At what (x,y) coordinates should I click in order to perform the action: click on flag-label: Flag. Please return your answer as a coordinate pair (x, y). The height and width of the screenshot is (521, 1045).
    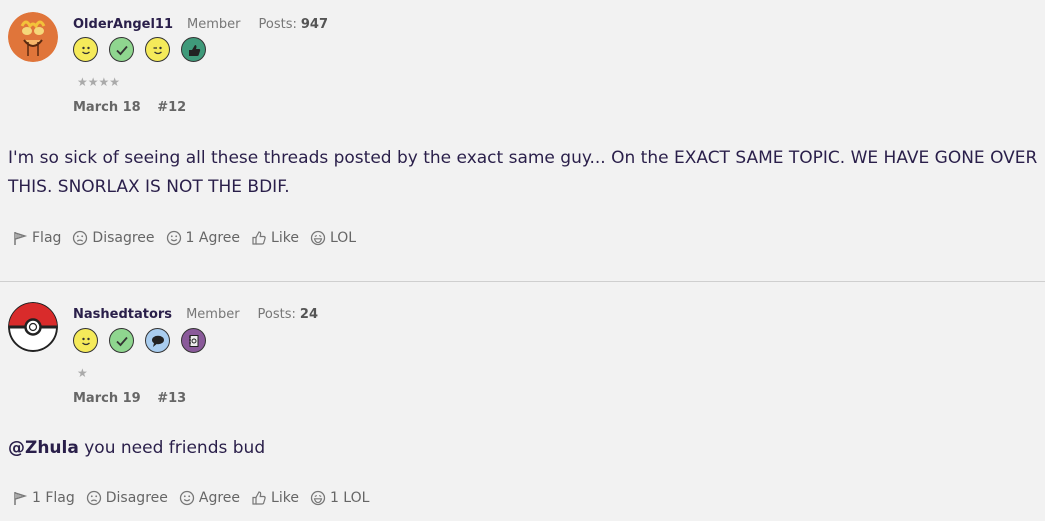
    Looking at the image, I should click on (47, 238).